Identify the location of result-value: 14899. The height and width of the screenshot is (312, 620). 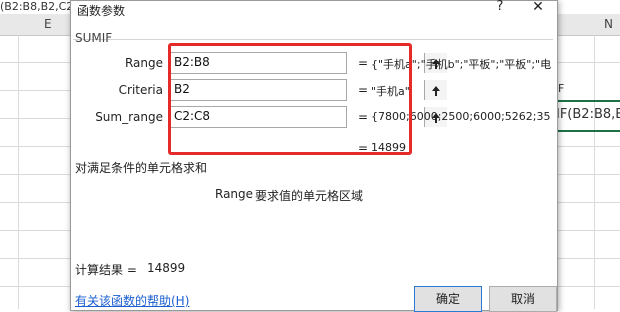
(166, 268).